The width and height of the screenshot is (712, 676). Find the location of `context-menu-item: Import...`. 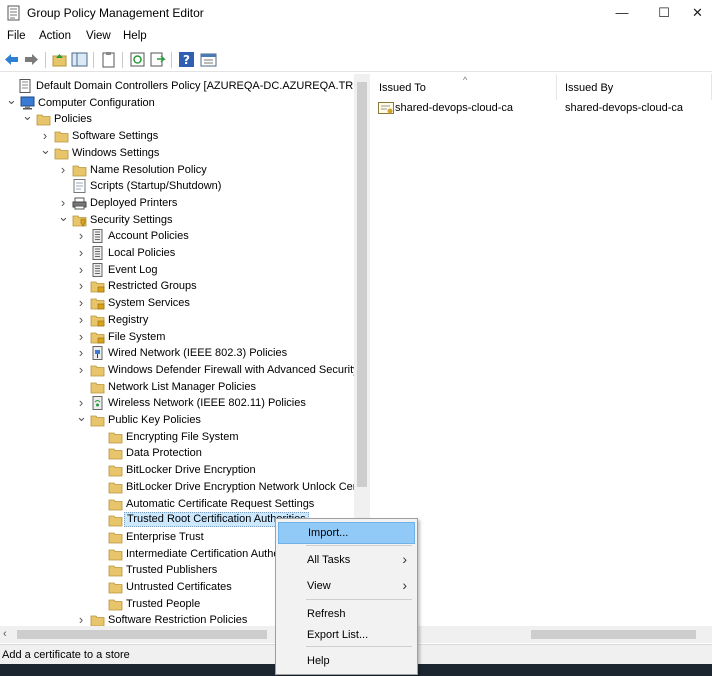

context-menu-item: Import... is located at coordinates (346, 533).